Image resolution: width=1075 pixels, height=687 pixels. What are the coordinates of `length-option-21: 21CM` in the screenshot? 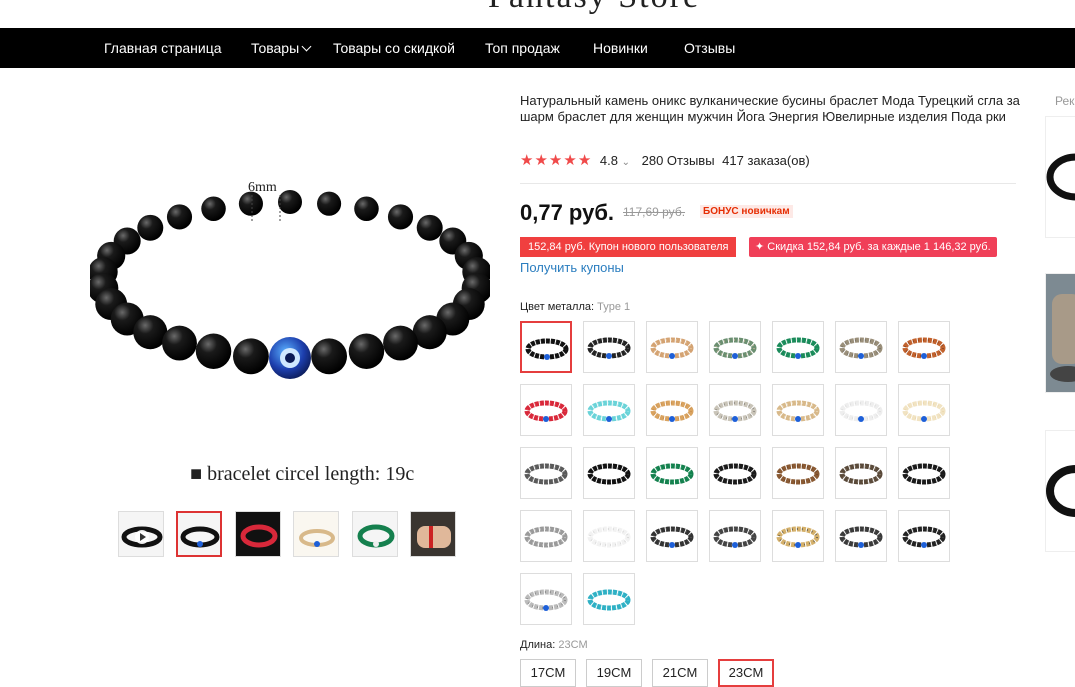 It's located at (680, 673).